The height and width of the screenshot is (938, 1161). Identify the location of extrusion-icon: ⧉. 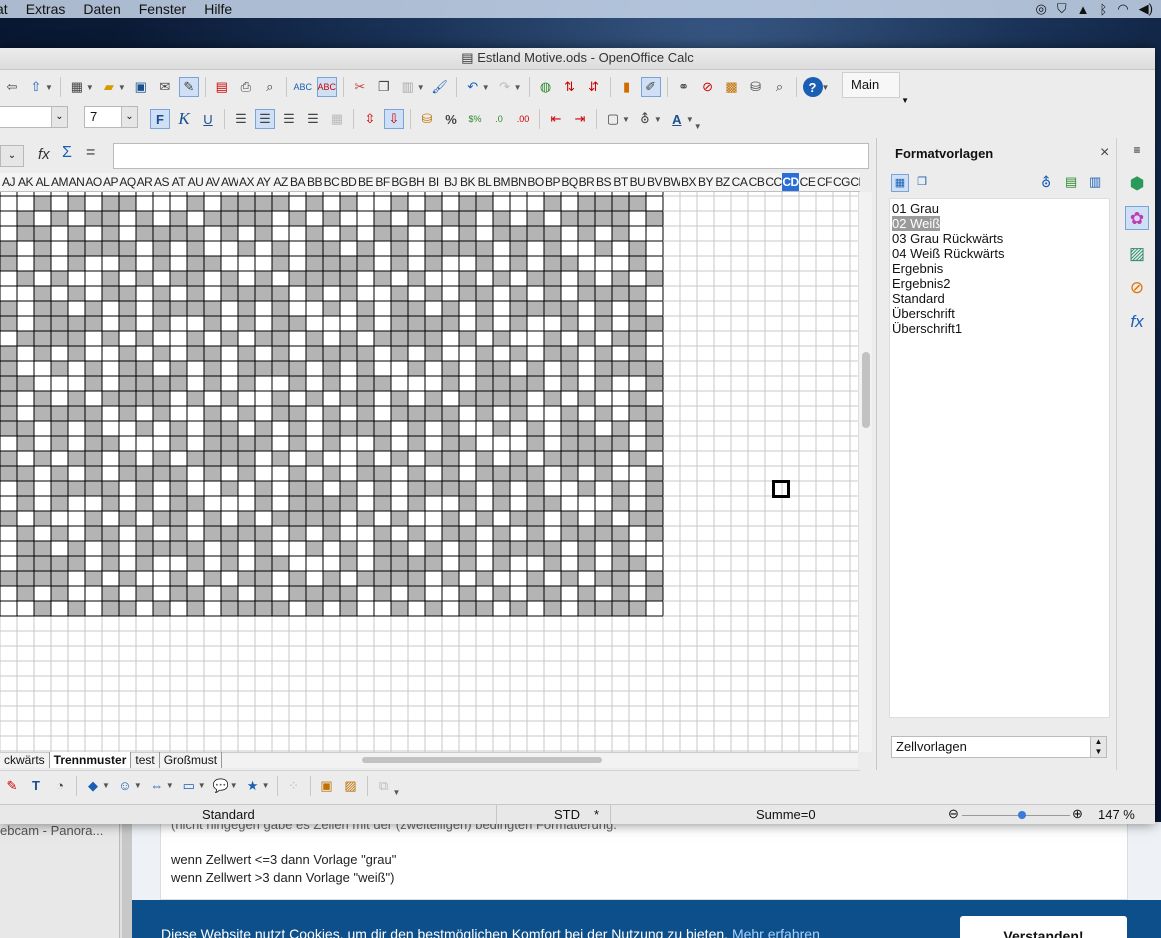
(384, 786).